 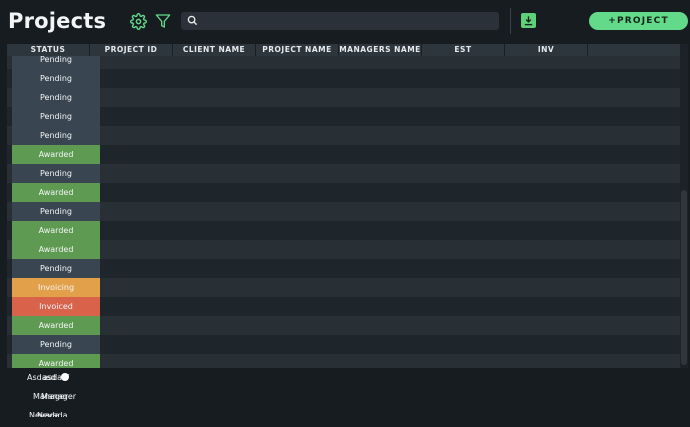 What do you see at coordinates (138, 21) in the screenshot?
I see `gear-icon` at bounding box center [138, 21].